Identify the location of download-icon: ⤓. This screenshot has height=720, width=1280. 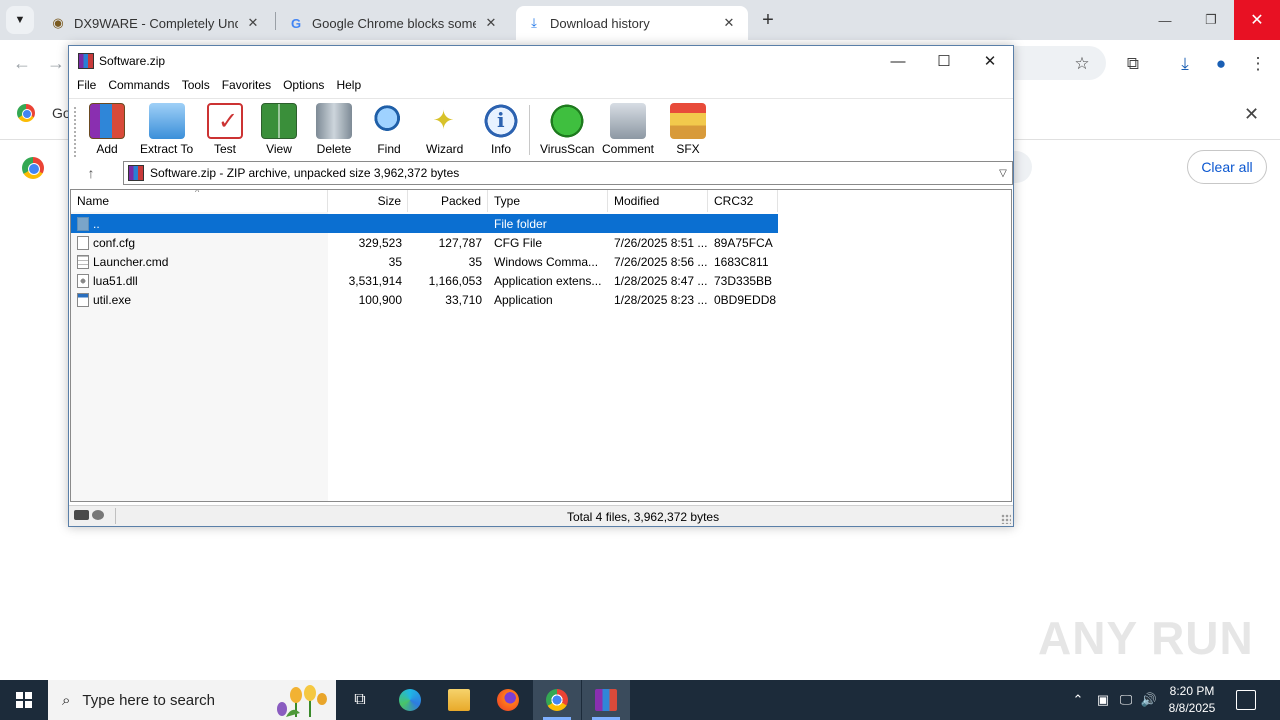
(534, 22).